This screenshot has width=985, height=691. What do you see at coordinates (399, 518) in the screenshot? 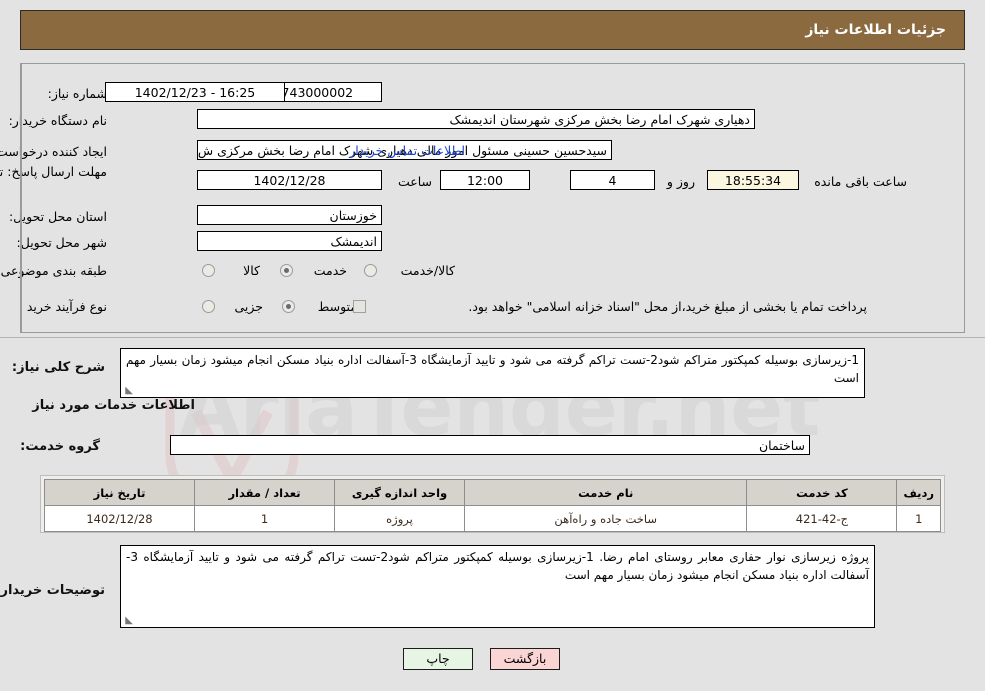
I see `cell-unit: پروژه` at bounding box center [399, 518].